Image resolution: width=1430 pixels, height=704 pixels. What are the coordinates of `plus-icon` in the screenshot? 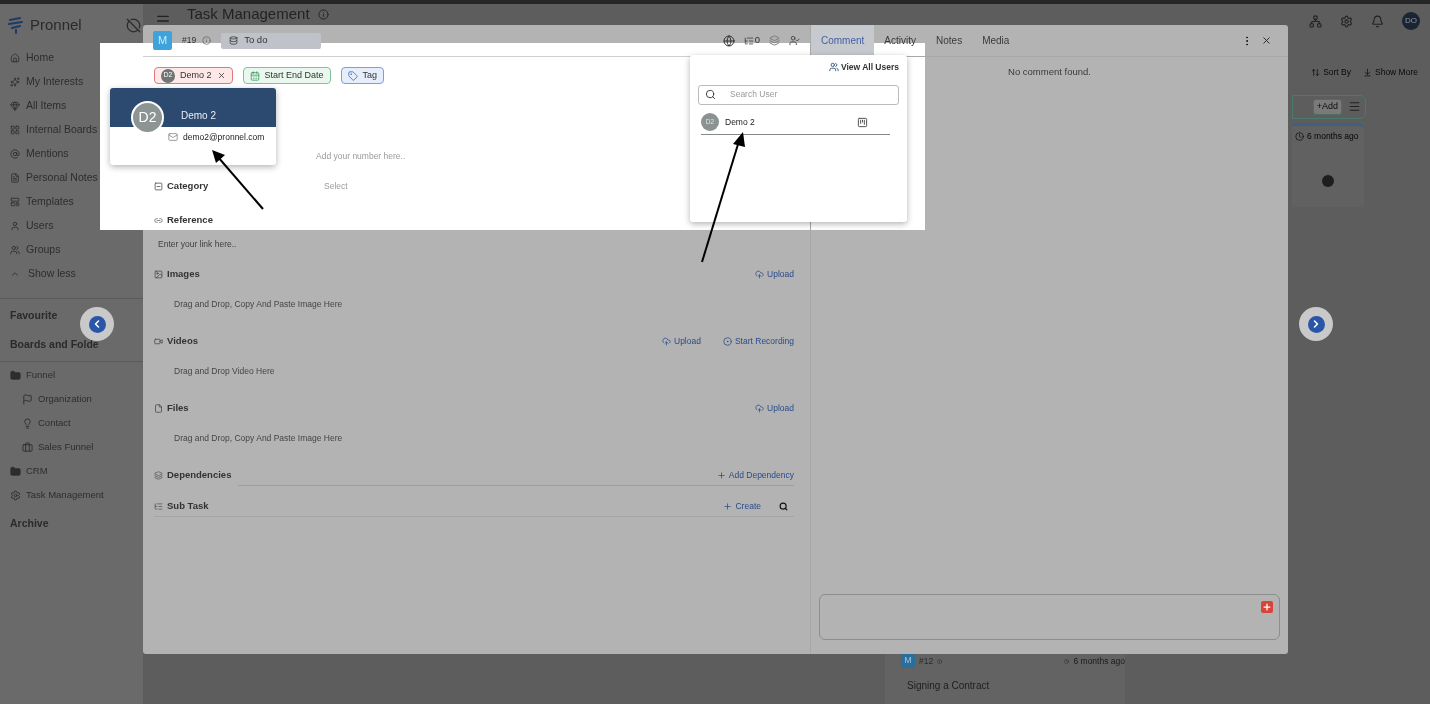 It's located at (721, 475).